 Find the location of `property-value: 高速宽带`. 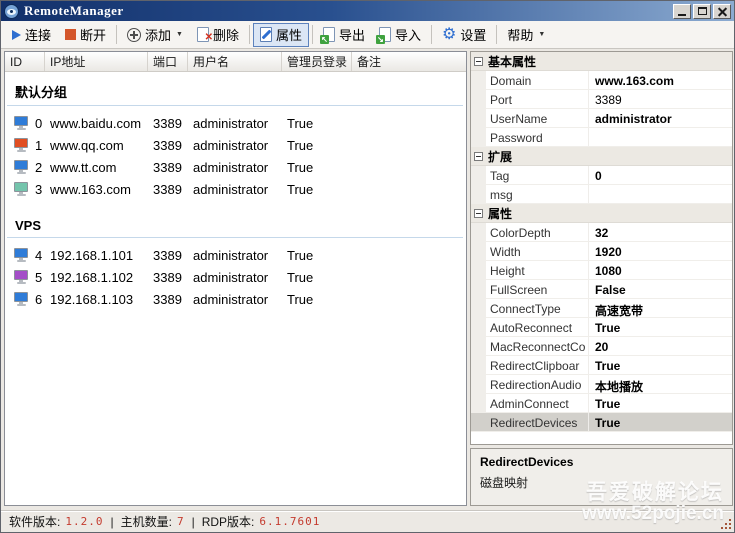

property-value: 高速宽带 is located at coordinates (660, 308).